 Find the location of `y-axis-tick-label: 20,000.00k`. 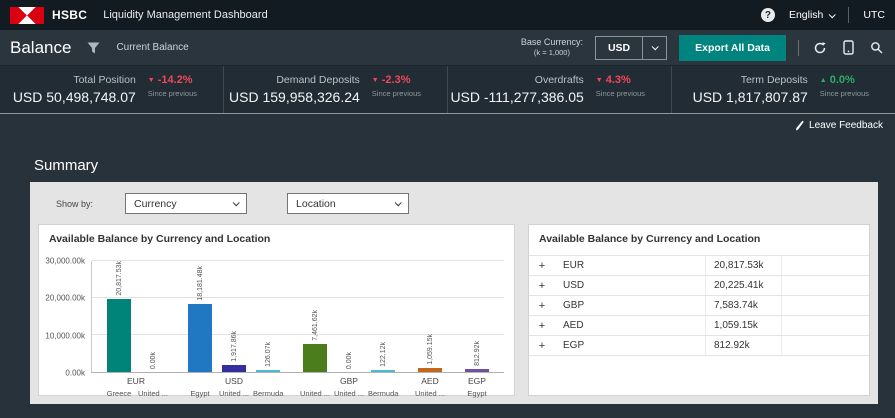

y-axis-tick-label: 20,000.00k is located at coordinates (65, 298).